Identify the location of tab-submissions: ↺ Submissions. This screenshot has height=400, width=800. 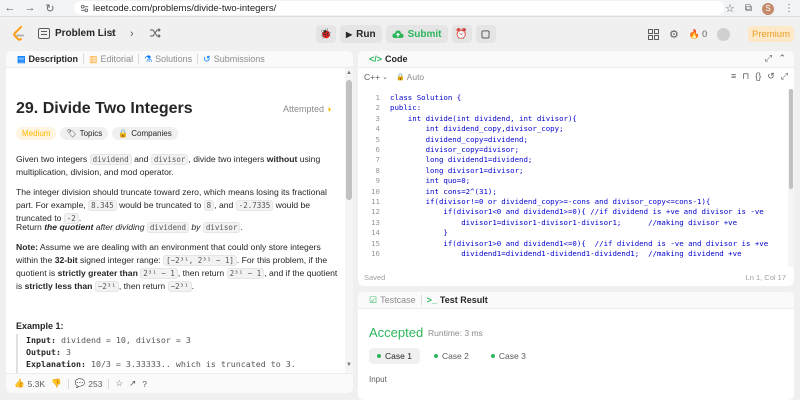
(234, 59).